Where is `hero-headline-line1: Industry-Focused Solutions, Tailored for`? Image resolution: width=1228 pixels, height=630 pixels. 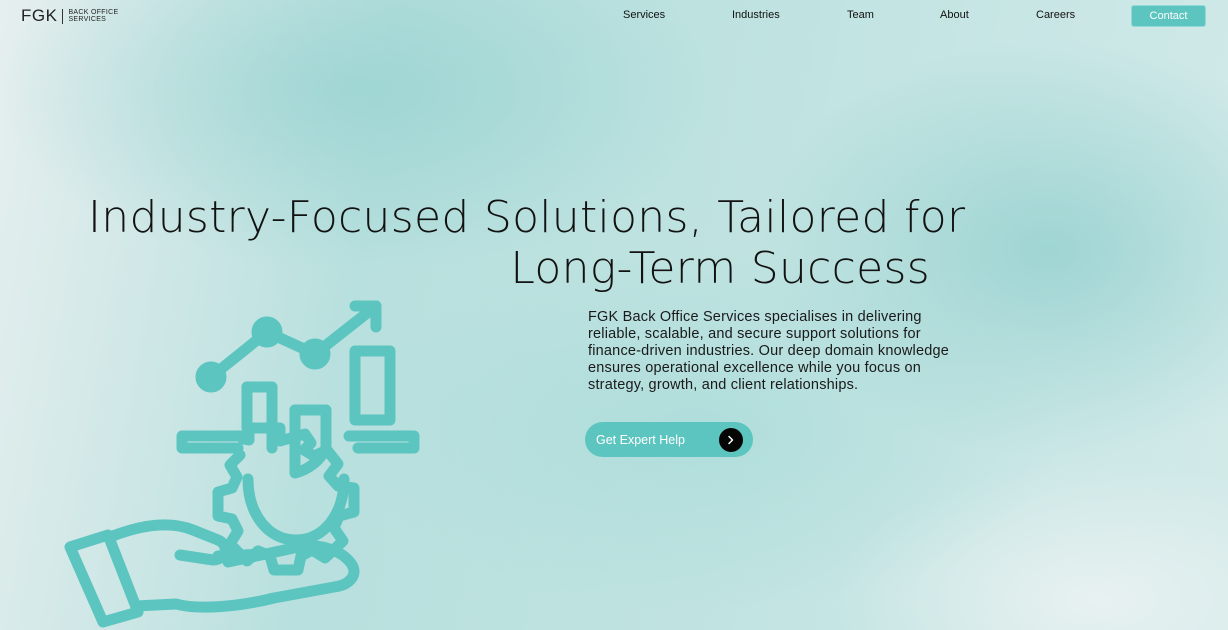 hero-headline-line1: Industry-Focused Solutions, Tailored for is located at coordinates (527, 217).